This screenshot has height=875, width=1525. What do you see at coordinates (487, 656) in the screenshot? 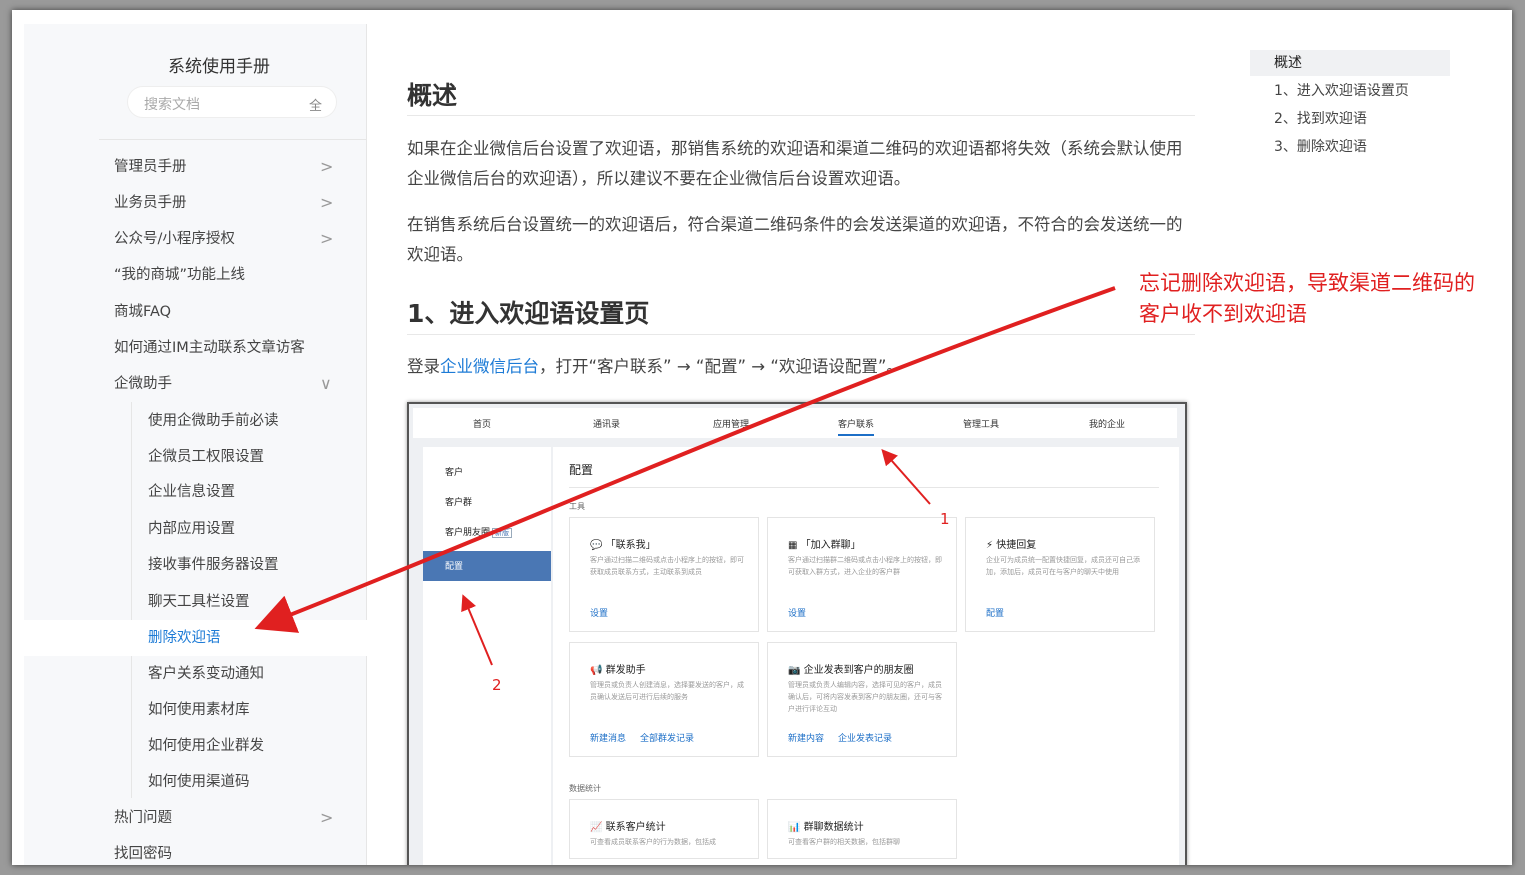
I see `shot-left-menu: 客户 客户群 客户朋友圈 新版 配置` at bounding box center [487, 656].